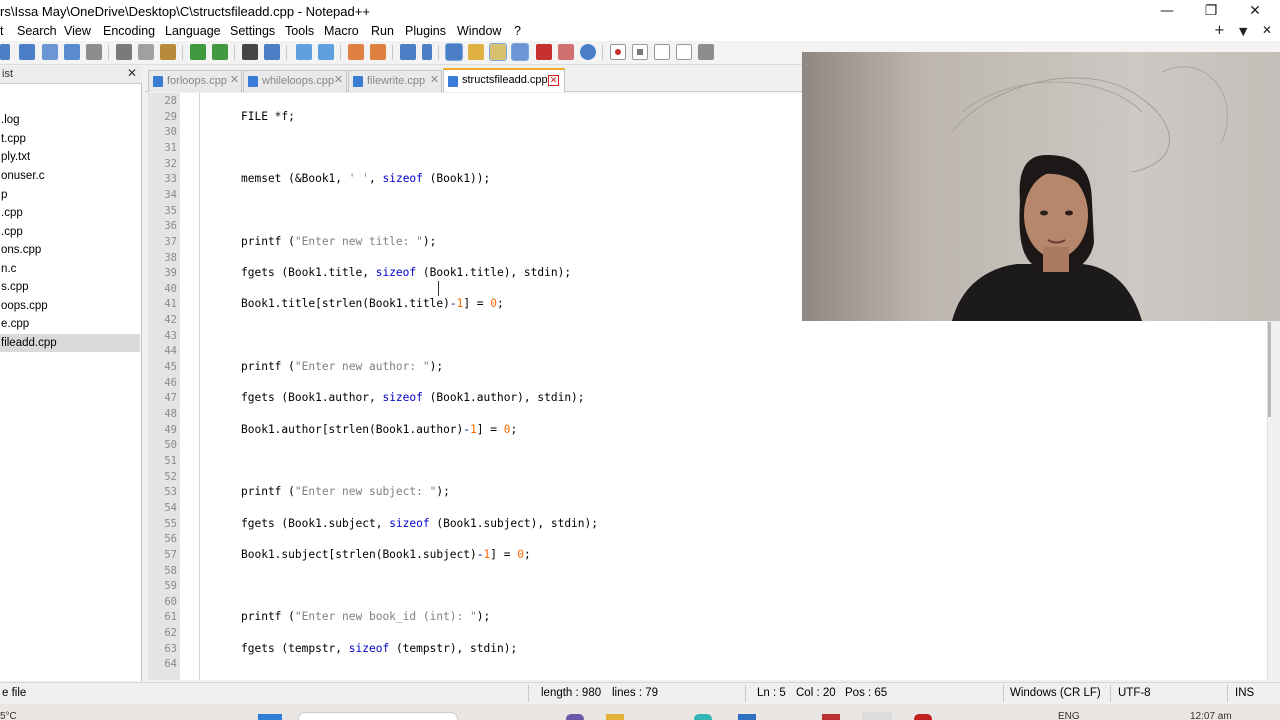 The image size is (1280, 720). I want to click on code-line: FILE *f;, so click(268, 116).